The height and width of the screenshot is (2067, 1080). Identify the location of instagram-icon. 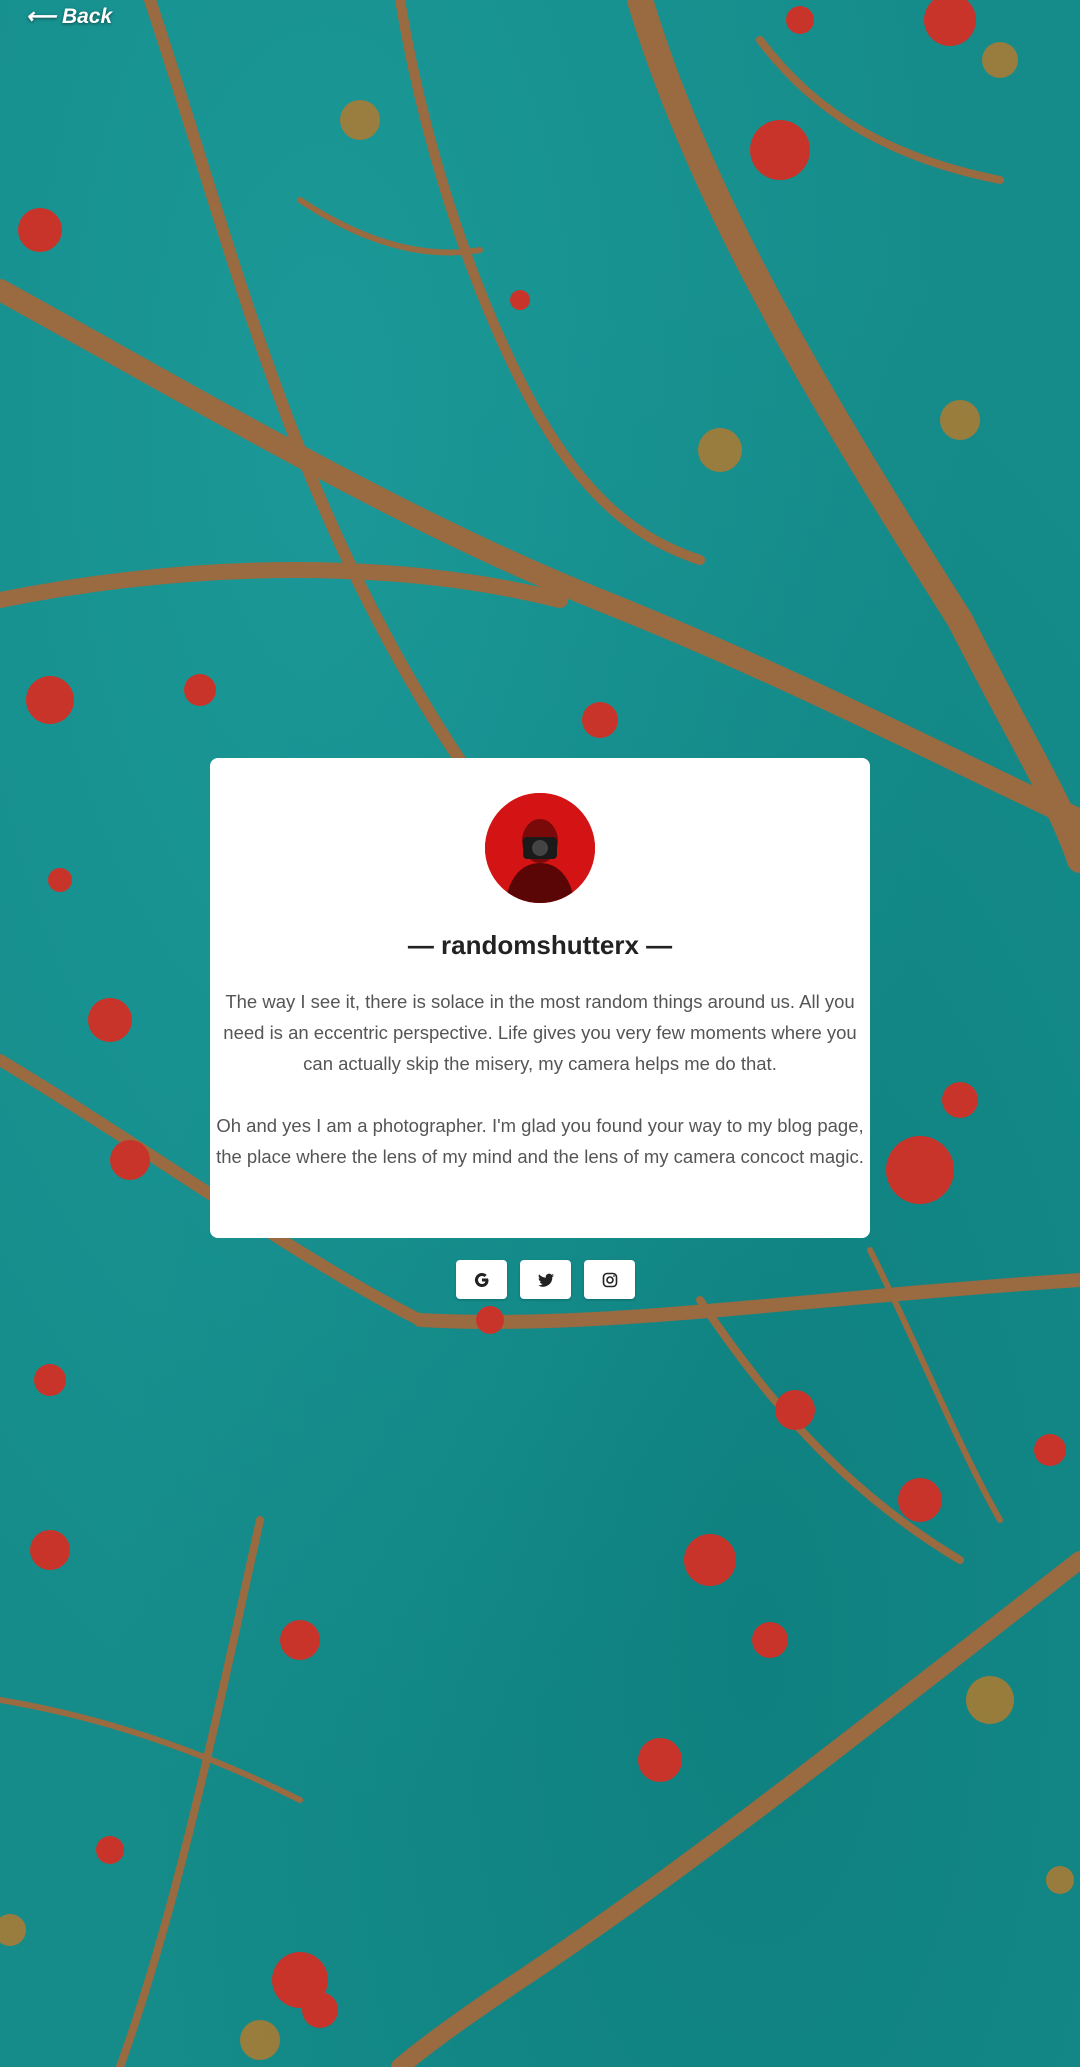
(609, 1279).